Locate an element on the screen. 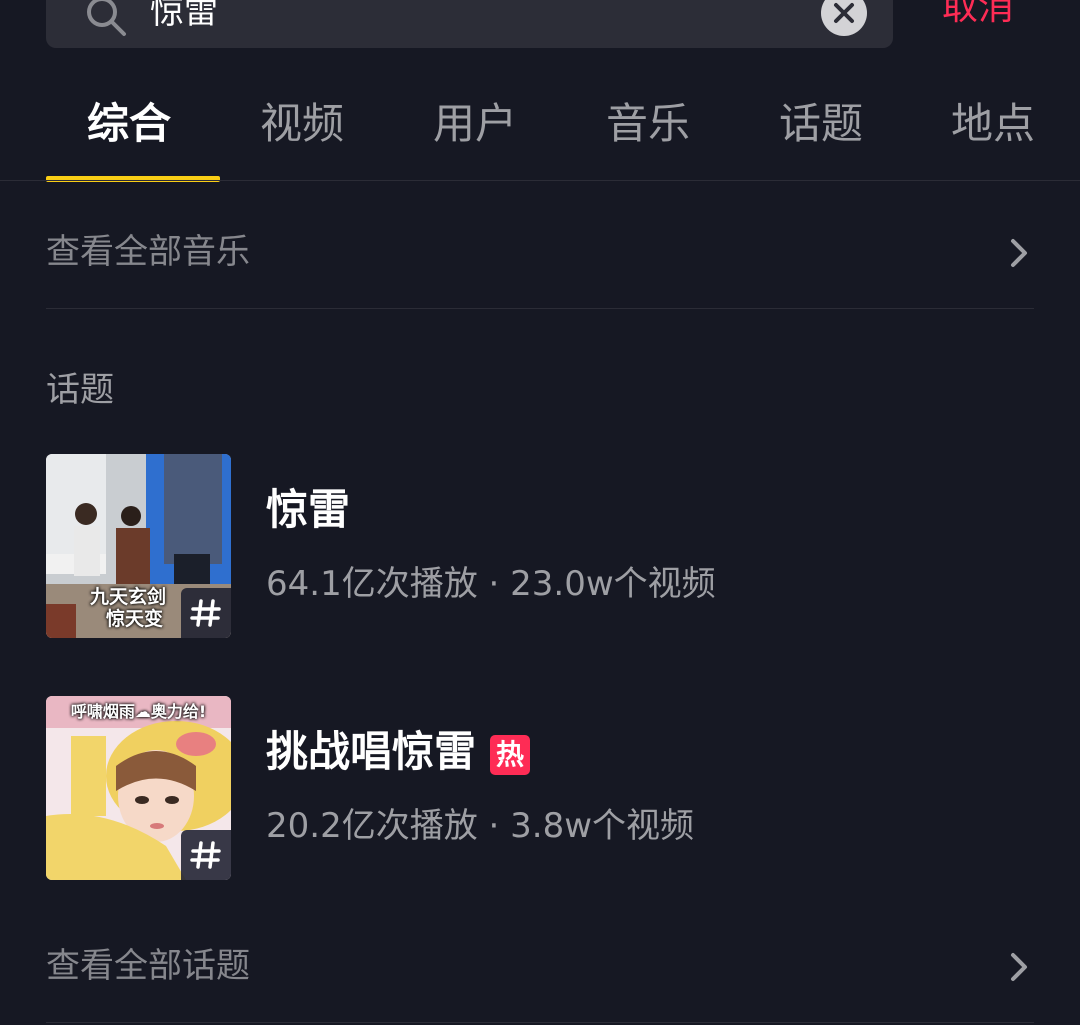 This screenshot has width=1080, height=1025. tab-topics: 话题 is located at coordinates (821, 124).